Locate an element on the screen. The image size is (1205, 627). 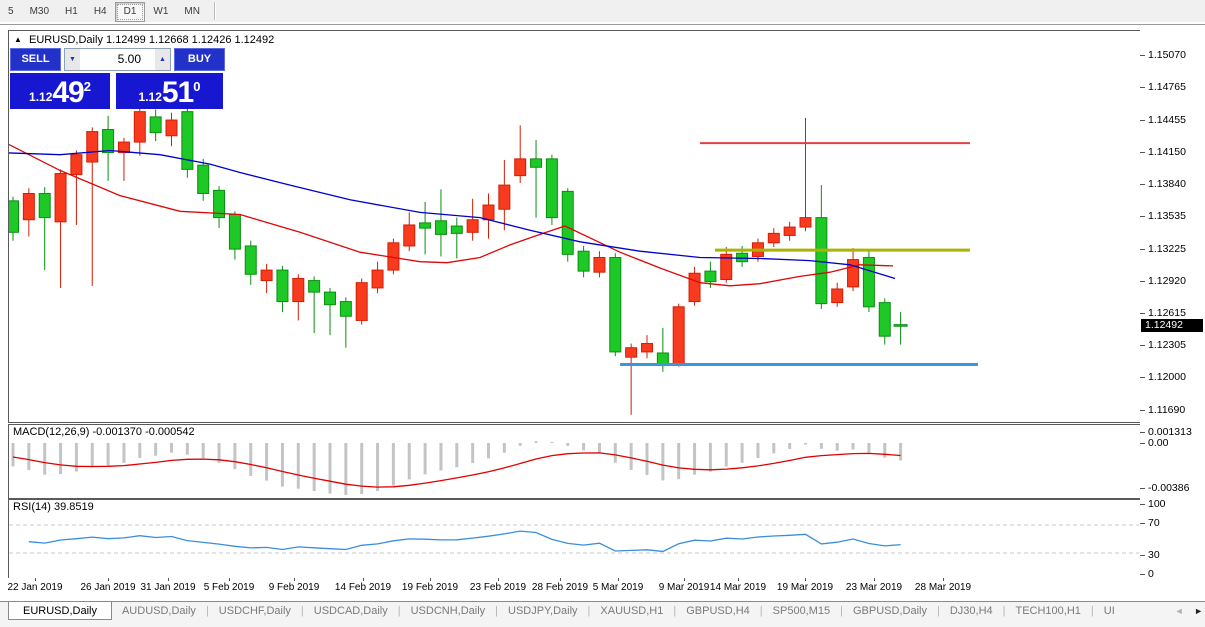
ohlc-low: 1.12426 is located at coordinates (211, 40).